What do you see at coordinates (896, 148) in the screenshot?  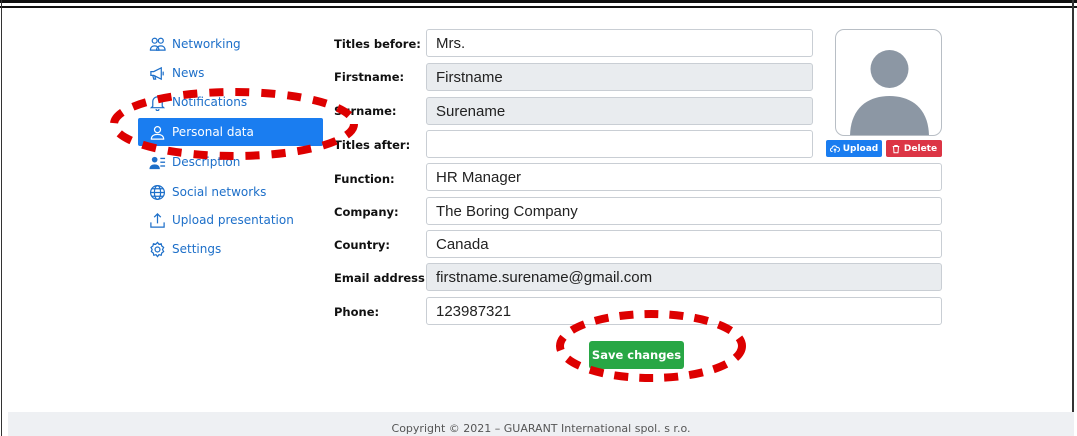 I see `trash-icon` at bounding box center [896, 148].